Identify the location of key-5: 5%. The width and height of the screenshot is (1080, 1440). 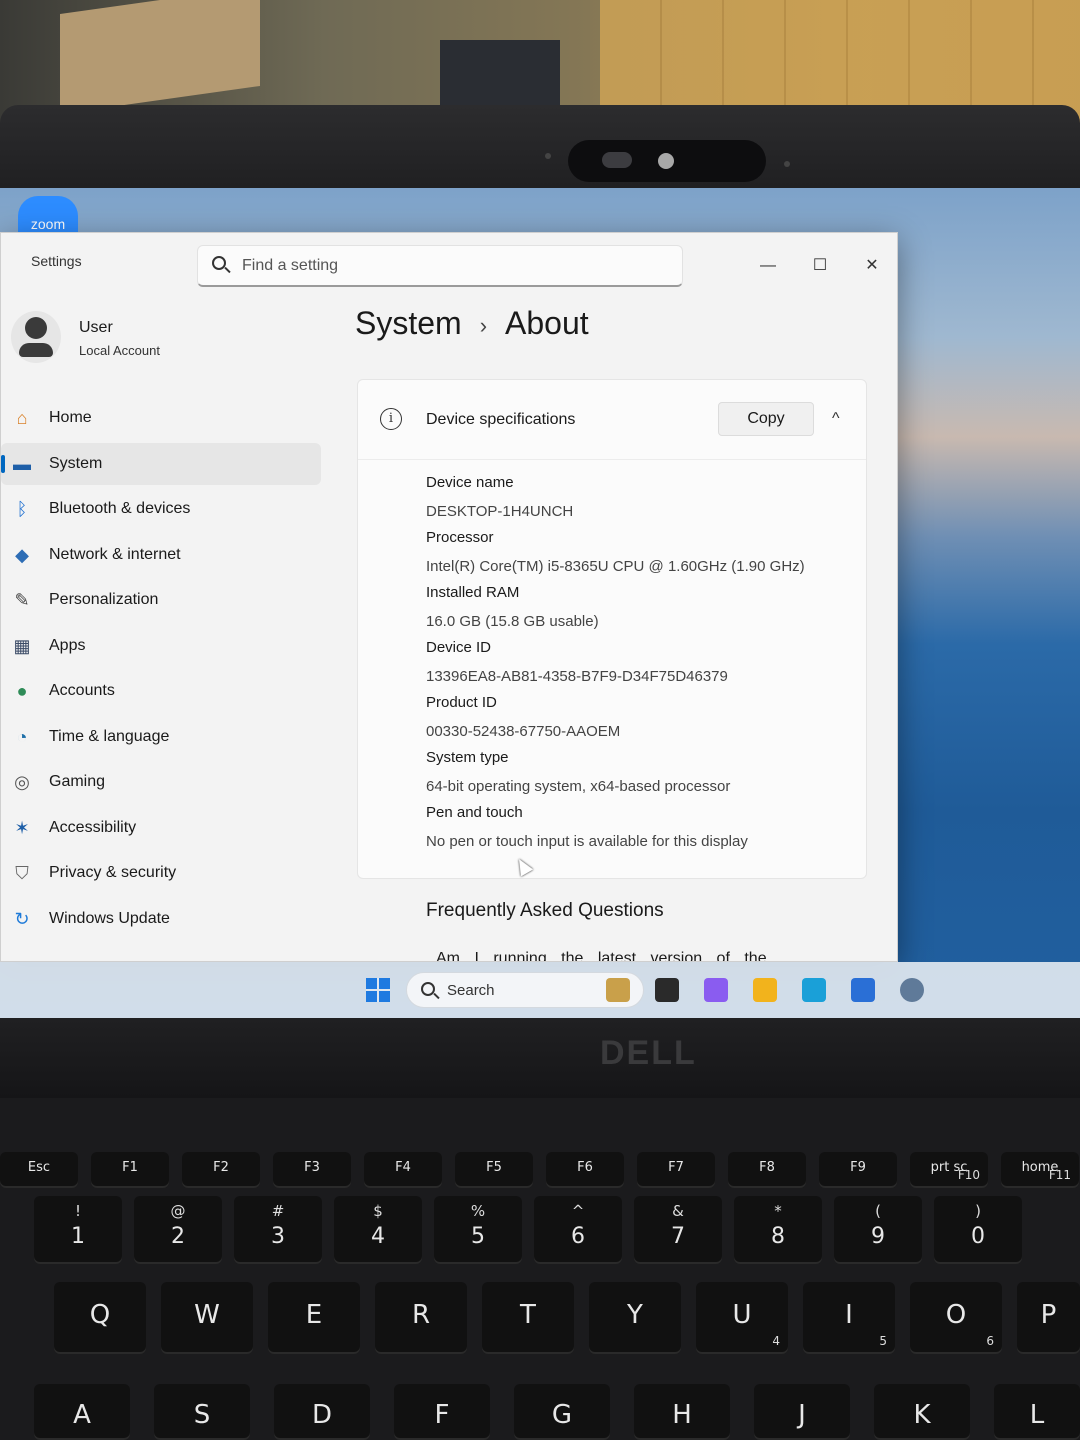
(478, 1230).